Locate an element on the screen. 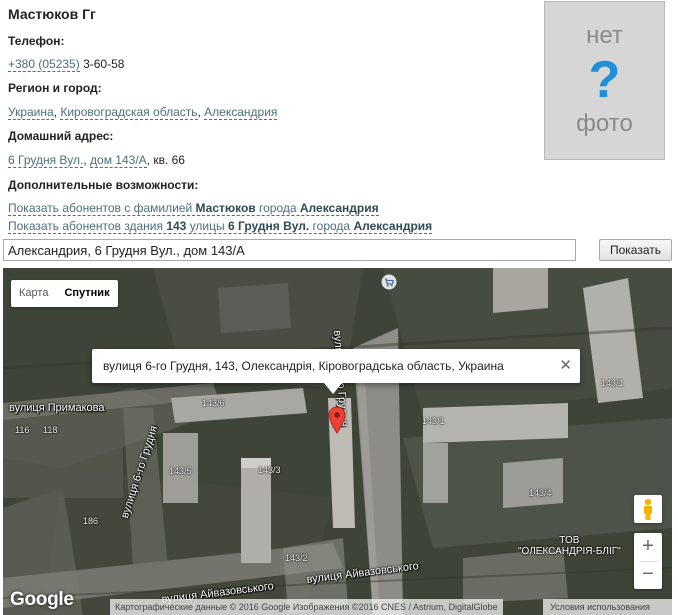  house-number: 186 is located at coordinates (91, 521).